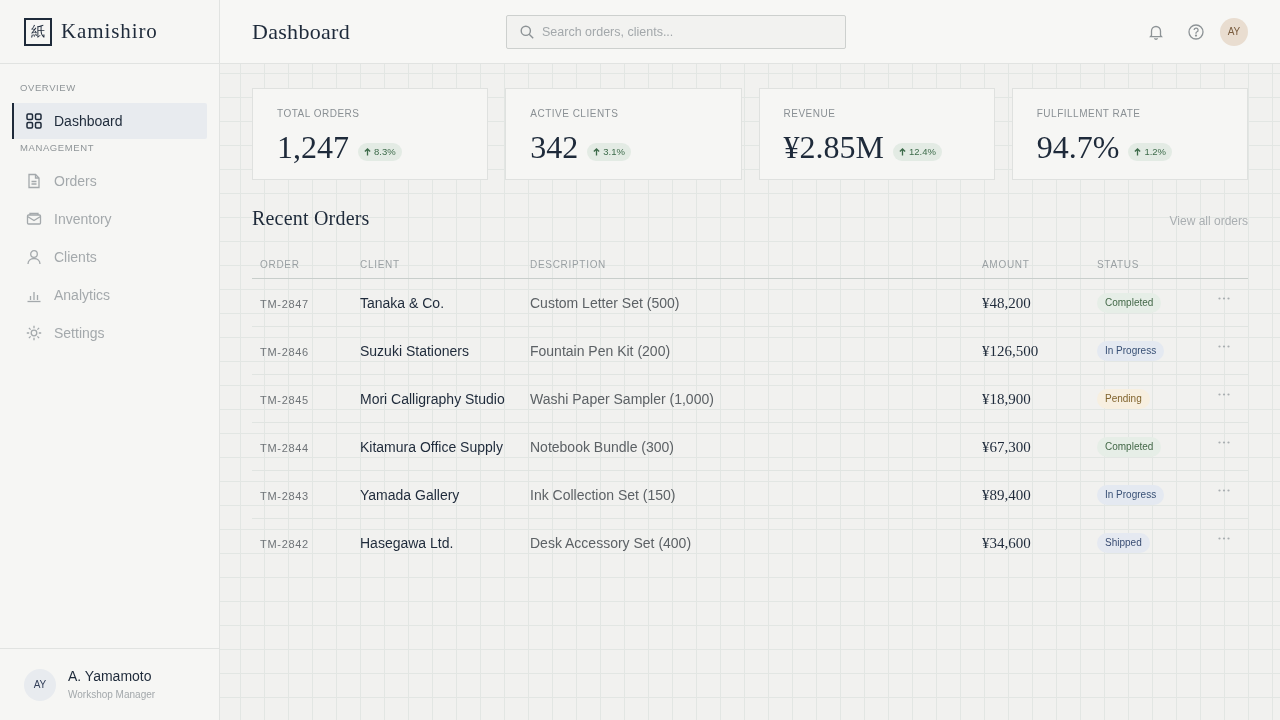 Image resolution: width=1280 pixels, height=720 pixels. Describe the element at coordinates (284, 447) in the screenshot. I see `order-id: TM-2844` at that location.